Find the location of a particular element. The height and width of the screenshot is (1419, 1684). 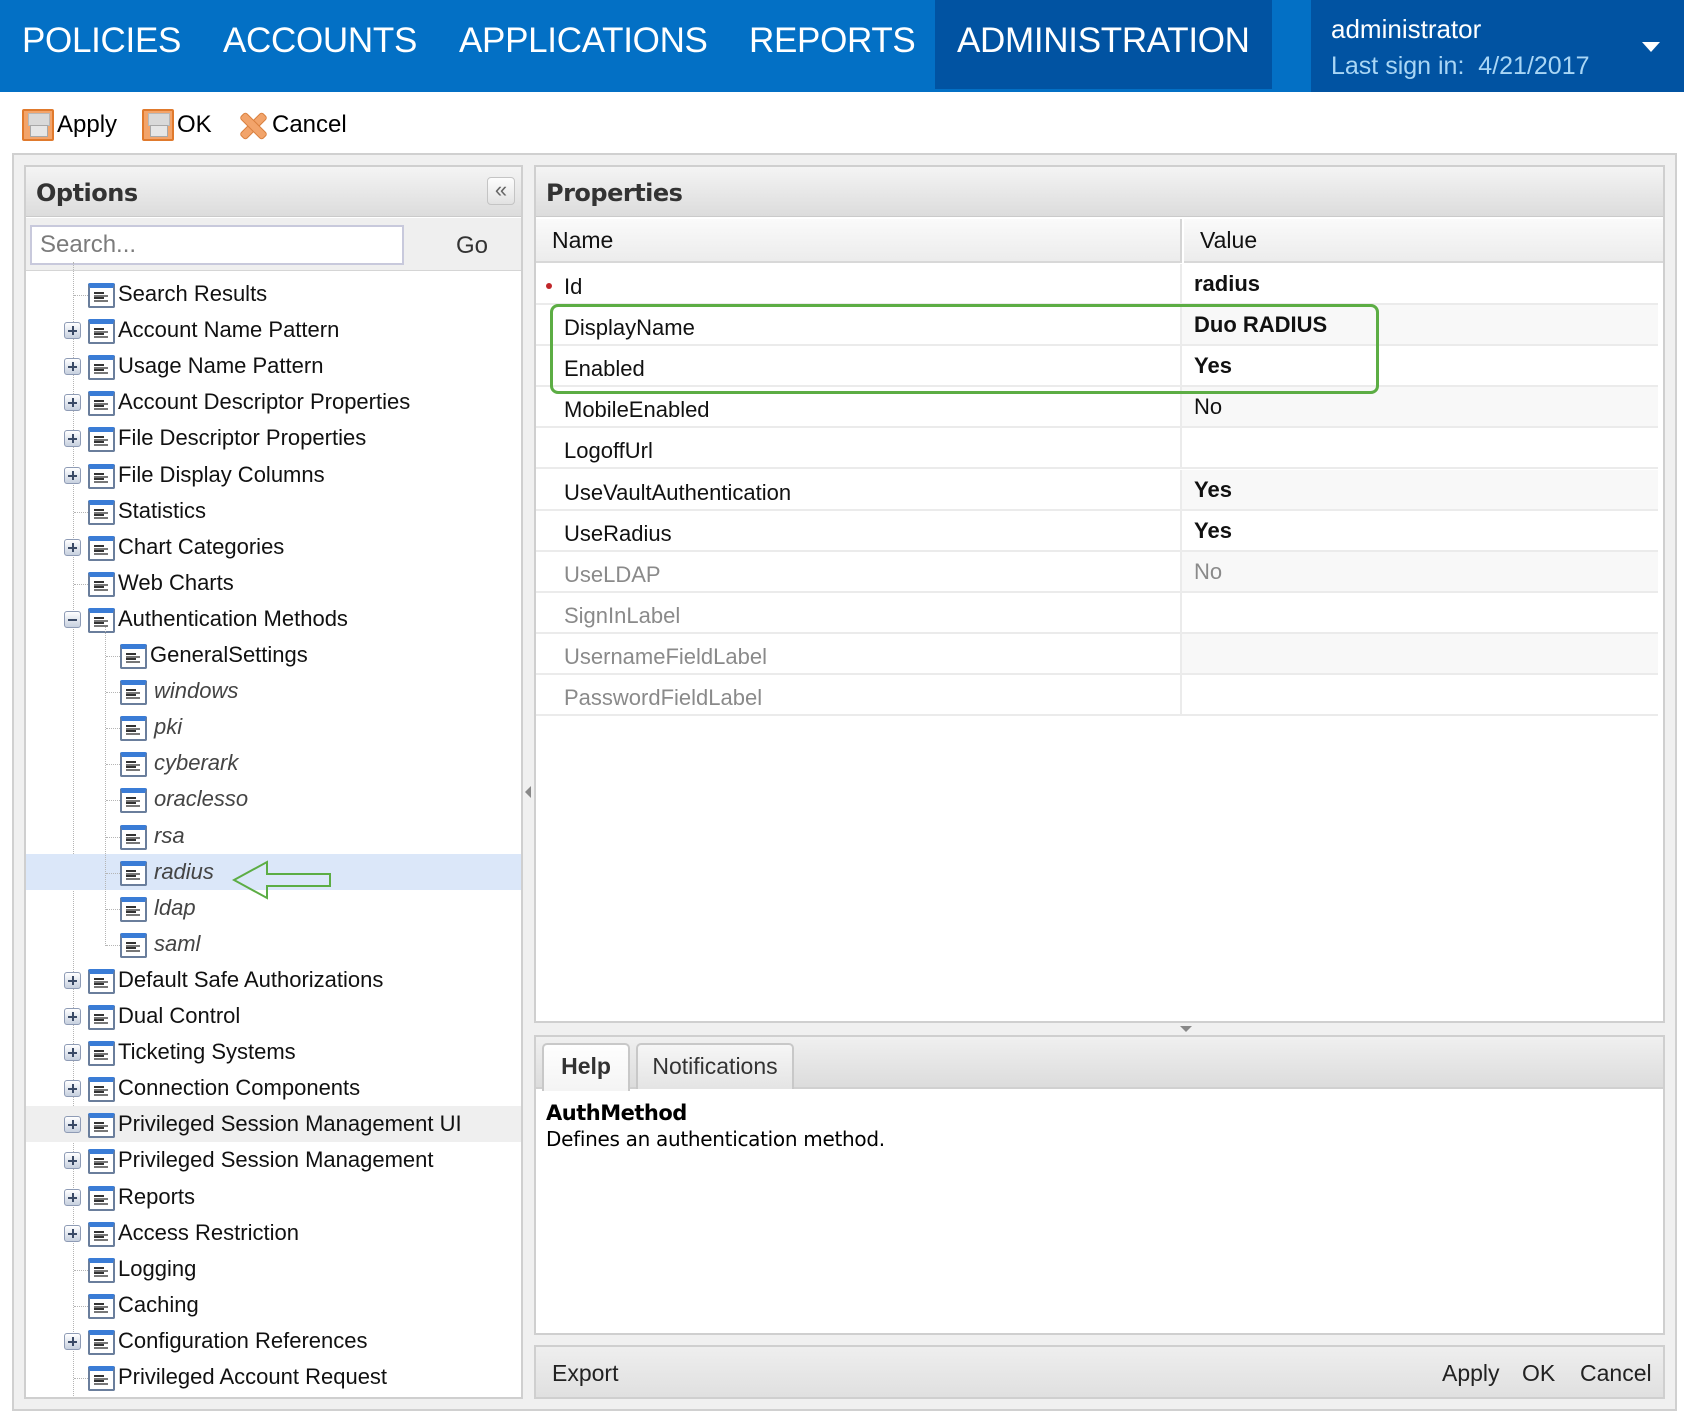

property-row: Id radius is located at coordinates (1097, 285).